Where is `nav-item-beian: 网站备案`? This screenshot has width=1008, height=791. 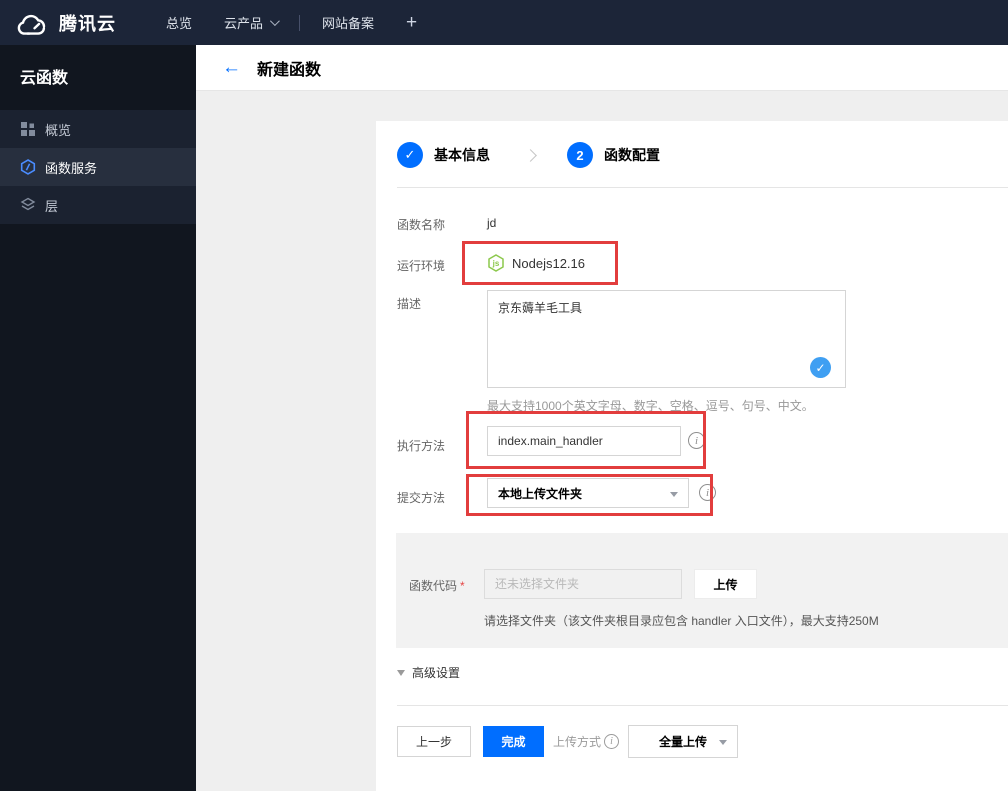
nav-item-beian: 网站备案 is located at coordinates (348, 22).